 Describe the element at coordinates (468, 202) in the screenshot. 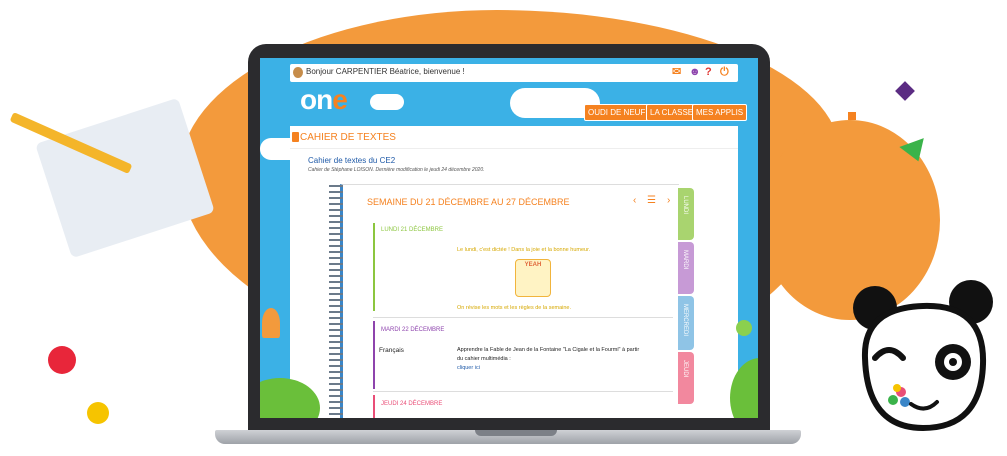

I see `week-title: SEMAINE DU 21 DÉCEMBRE AU 27 DÉCEMBRE` at that location.